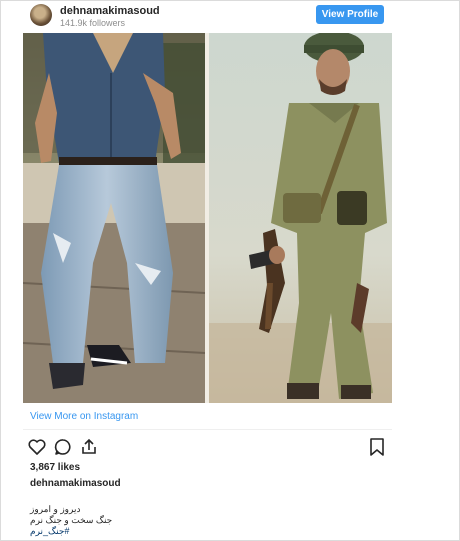  I want to click on caption-line: جنگ سخت و جنگ نرم, so click(71, 520).